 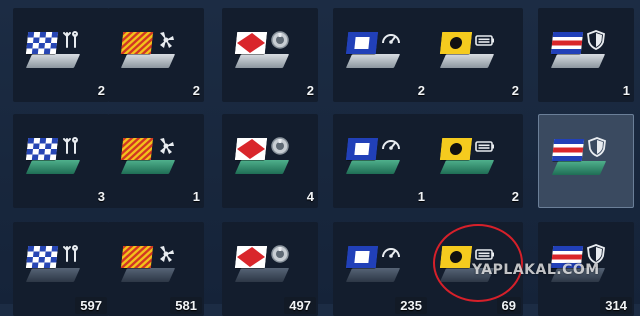 I want to click on flag-count: 314, so click(x=616, y=305).